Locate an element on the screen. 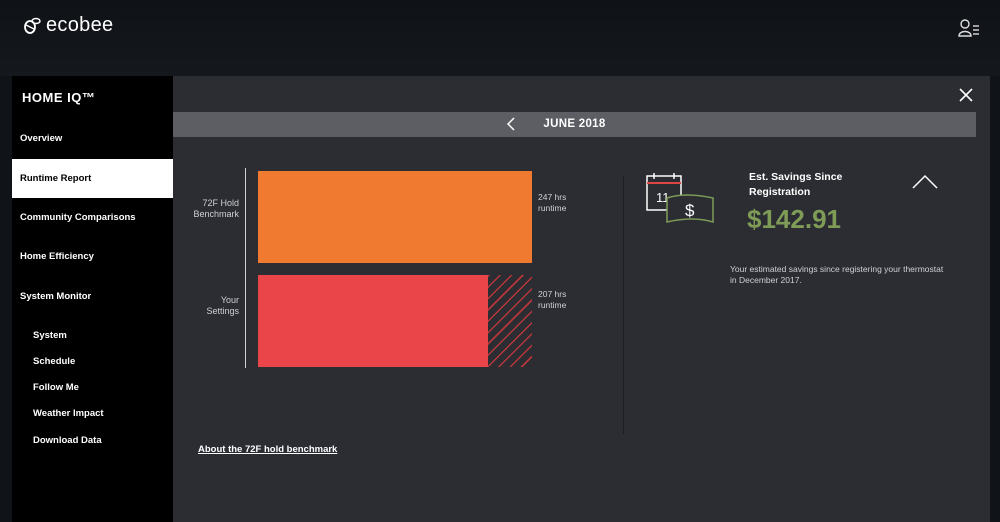 The width and height of the screenshot is (1000, 522). sidebar-title: HOME IQ™ is located at coordinates (59, 97).